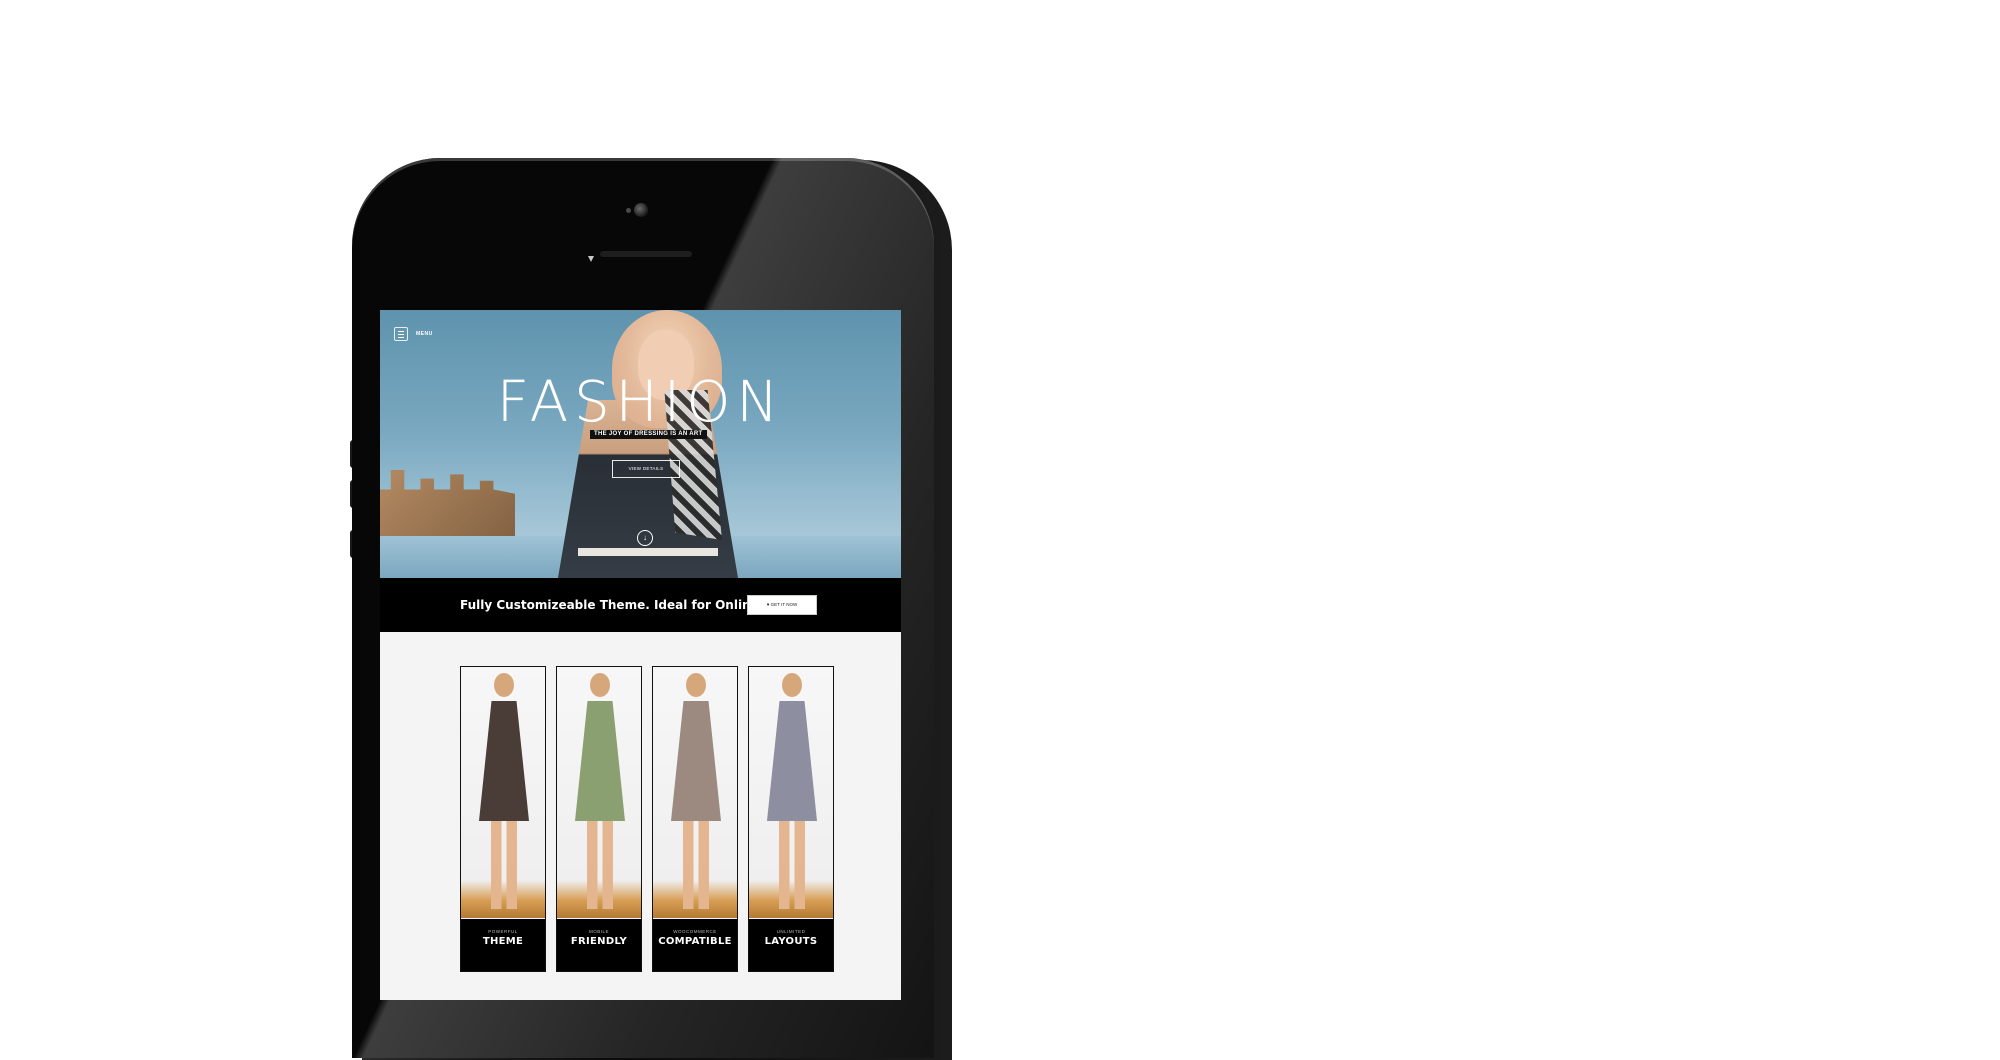  What do you see at coordinates (791, 819) in the screenshot?
I see `feature-card-layouts: UNLIMITED LAYOUTS` at bounding box center [791, 819].